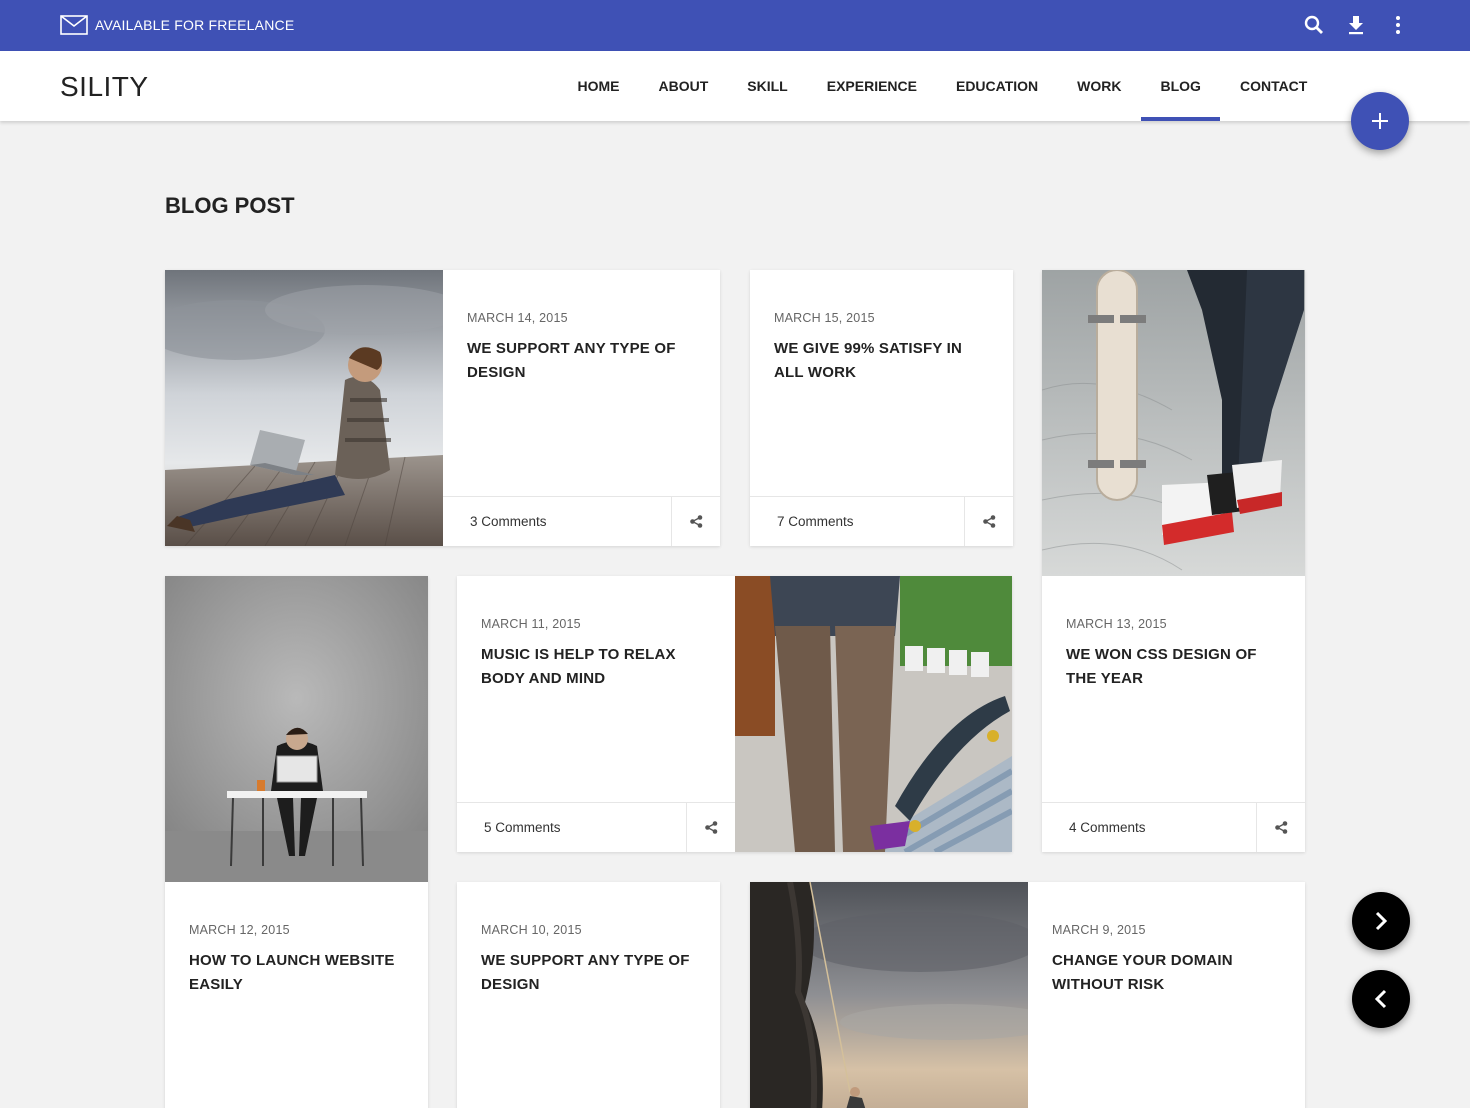  Describe the element at coordinates (1173, 667) in the screenshot. I see `post-title: WE WON CSS DESIGN OF THE YEAR` at that location.